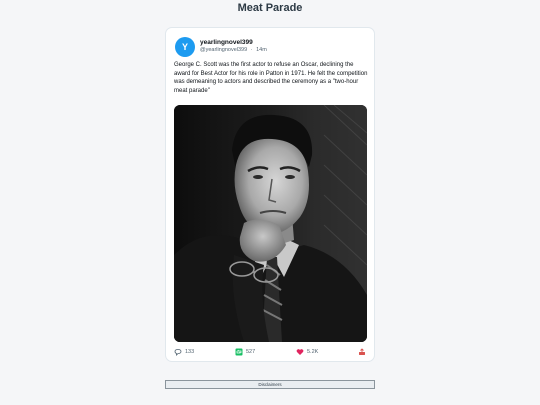 This screenshot has width=540, height=405. I want to click on reply-count: 133, so click(190, 352).